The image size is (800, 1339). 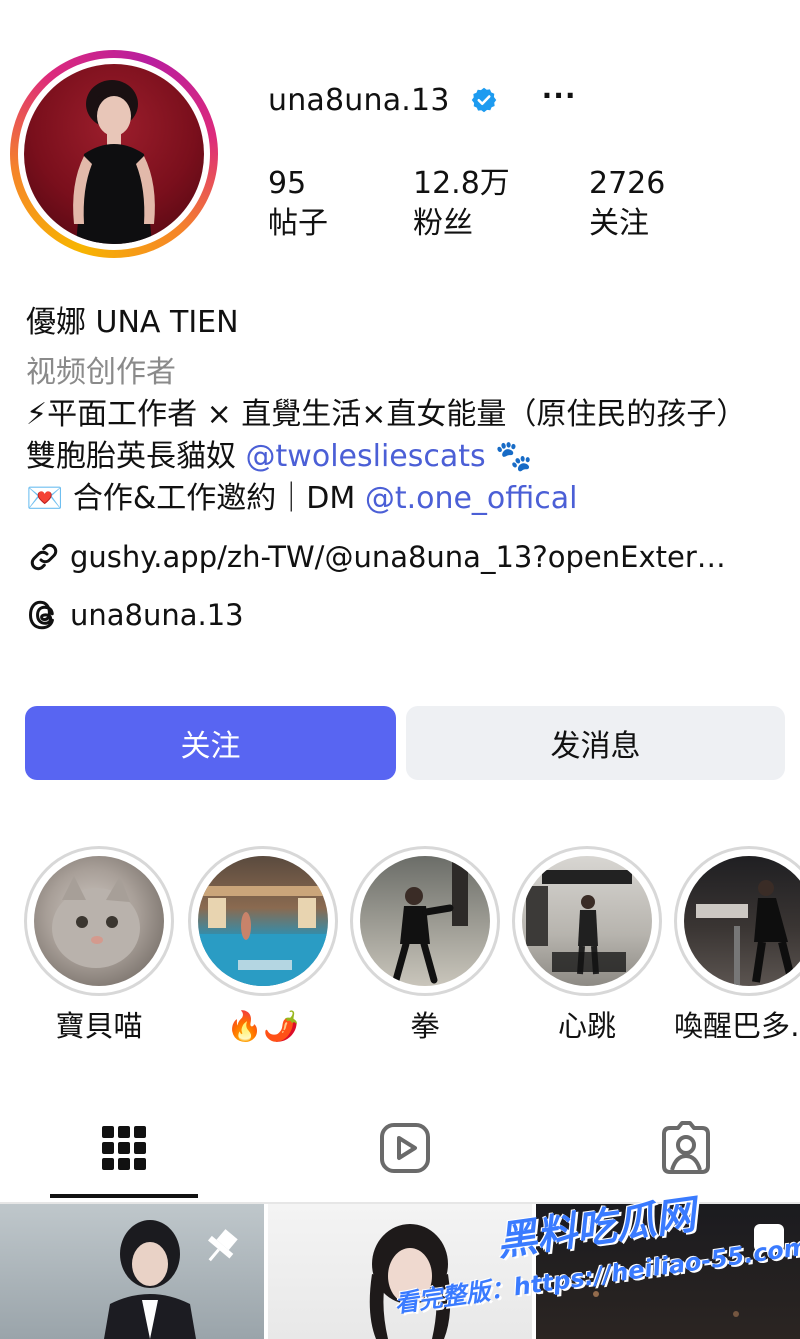 What do you see at coordinates (443, 223) in the screenshot?
I see `stat-followers-label: 粉丝` at bounding box center [443, 223].